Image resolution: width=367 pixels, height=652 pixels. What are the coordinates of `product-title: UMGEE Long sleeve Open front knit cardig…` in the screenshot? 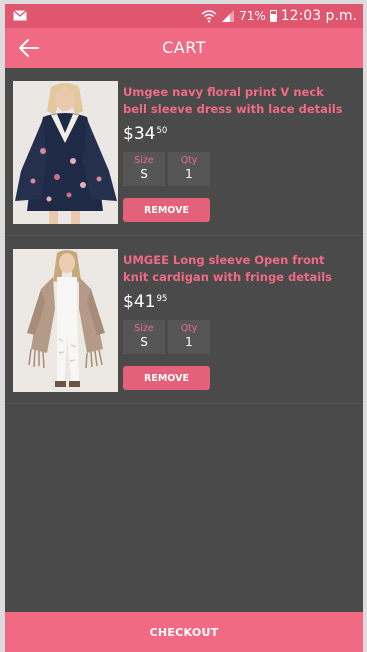 It's located at (236, 269).